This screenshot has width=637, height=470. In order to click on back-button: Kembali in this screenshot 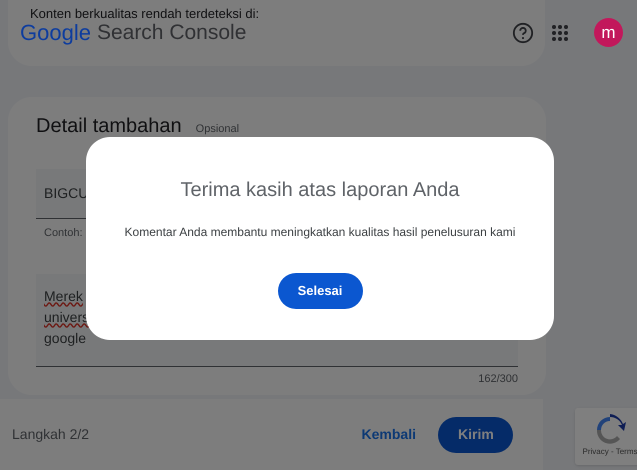, I will do `click(389, 434)`.